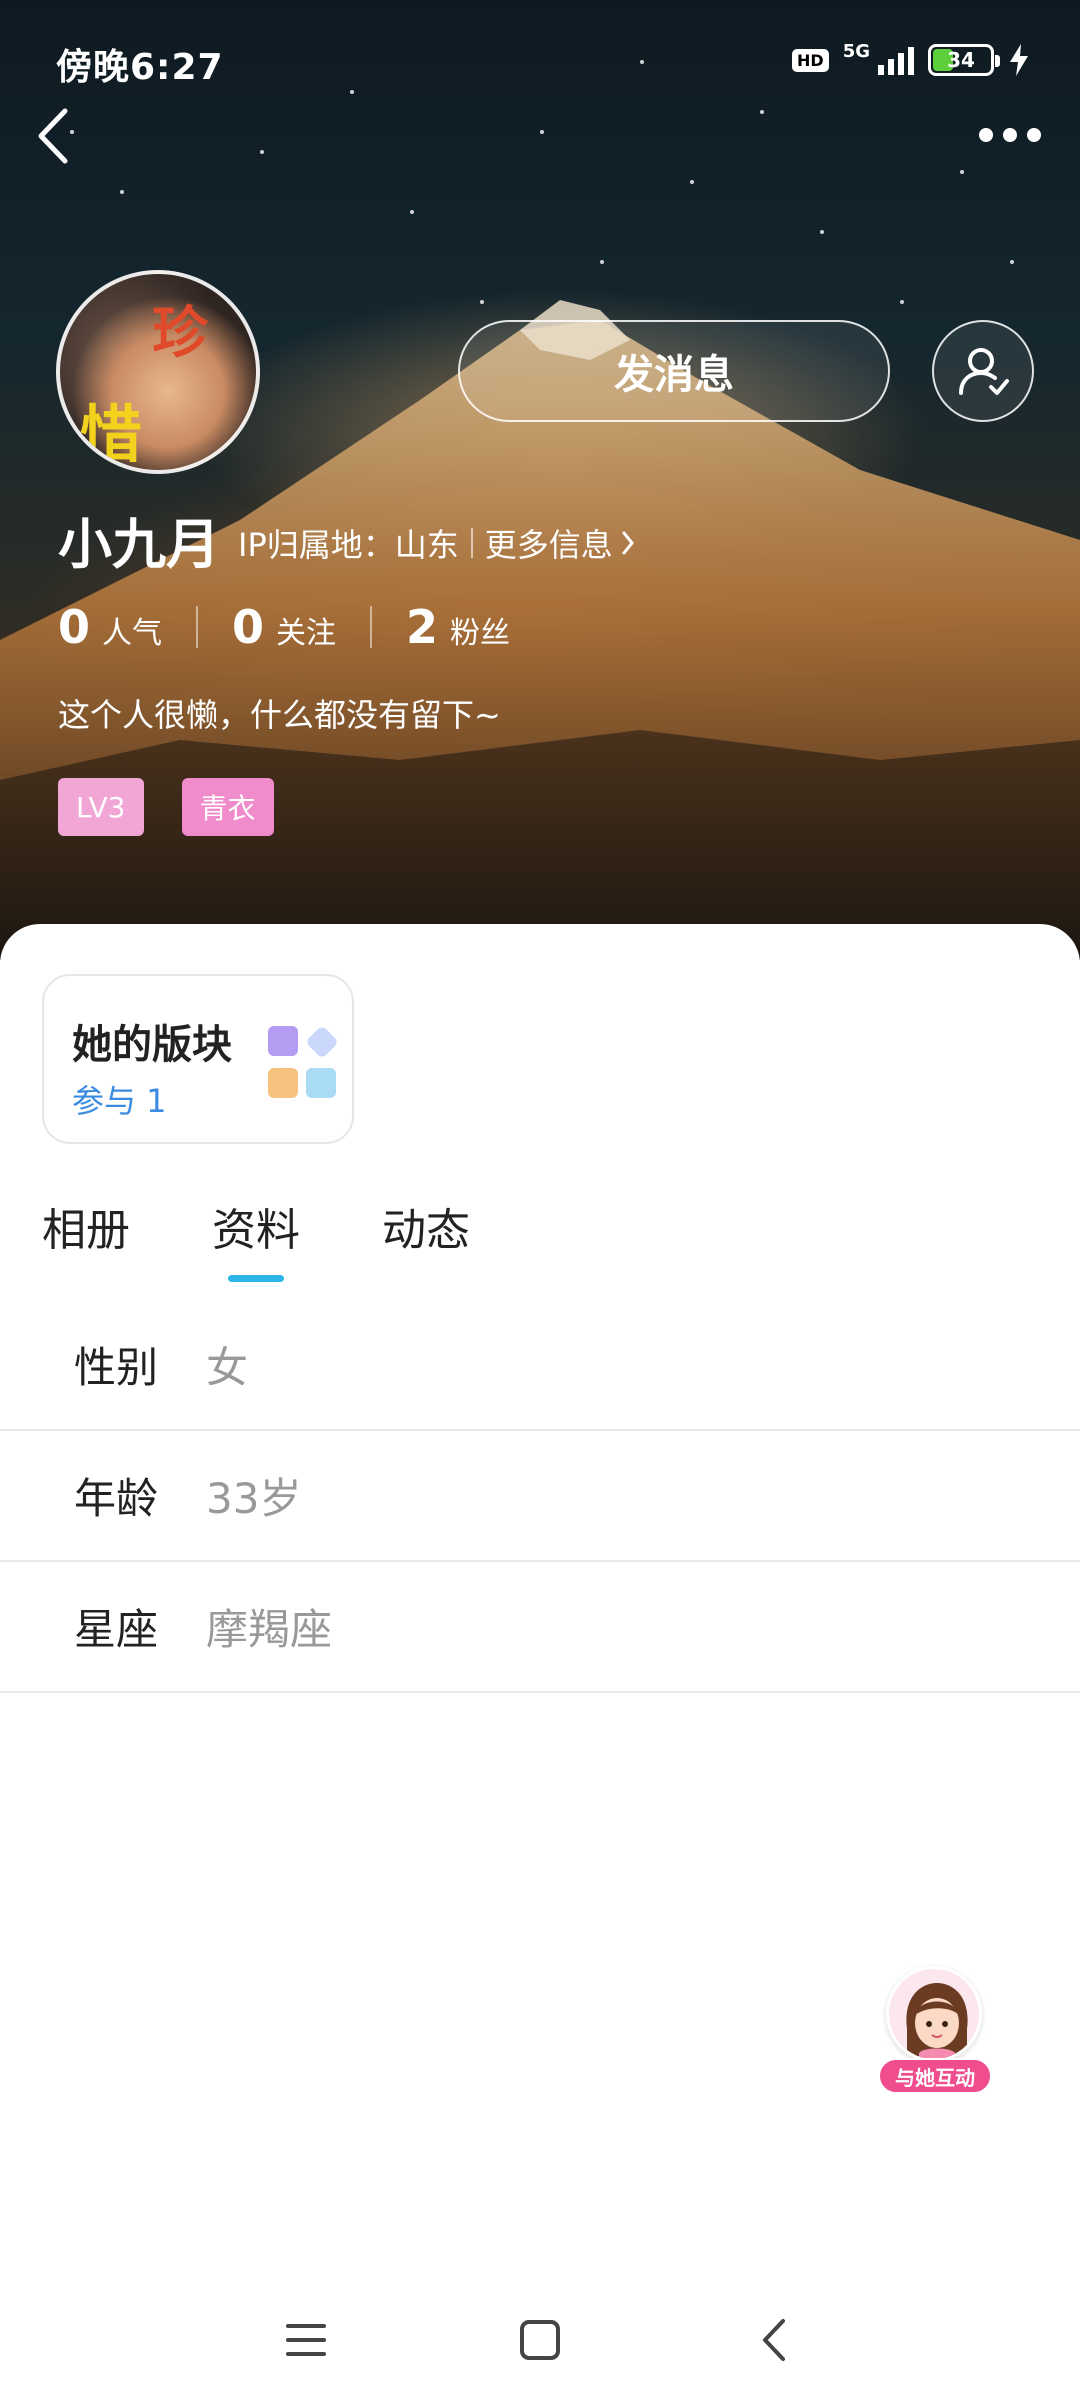 The height and width of the screenshot is (2400, 1080). I want to click on bio: 这个人很懒，什么都没有留下~, so click(279, 715).